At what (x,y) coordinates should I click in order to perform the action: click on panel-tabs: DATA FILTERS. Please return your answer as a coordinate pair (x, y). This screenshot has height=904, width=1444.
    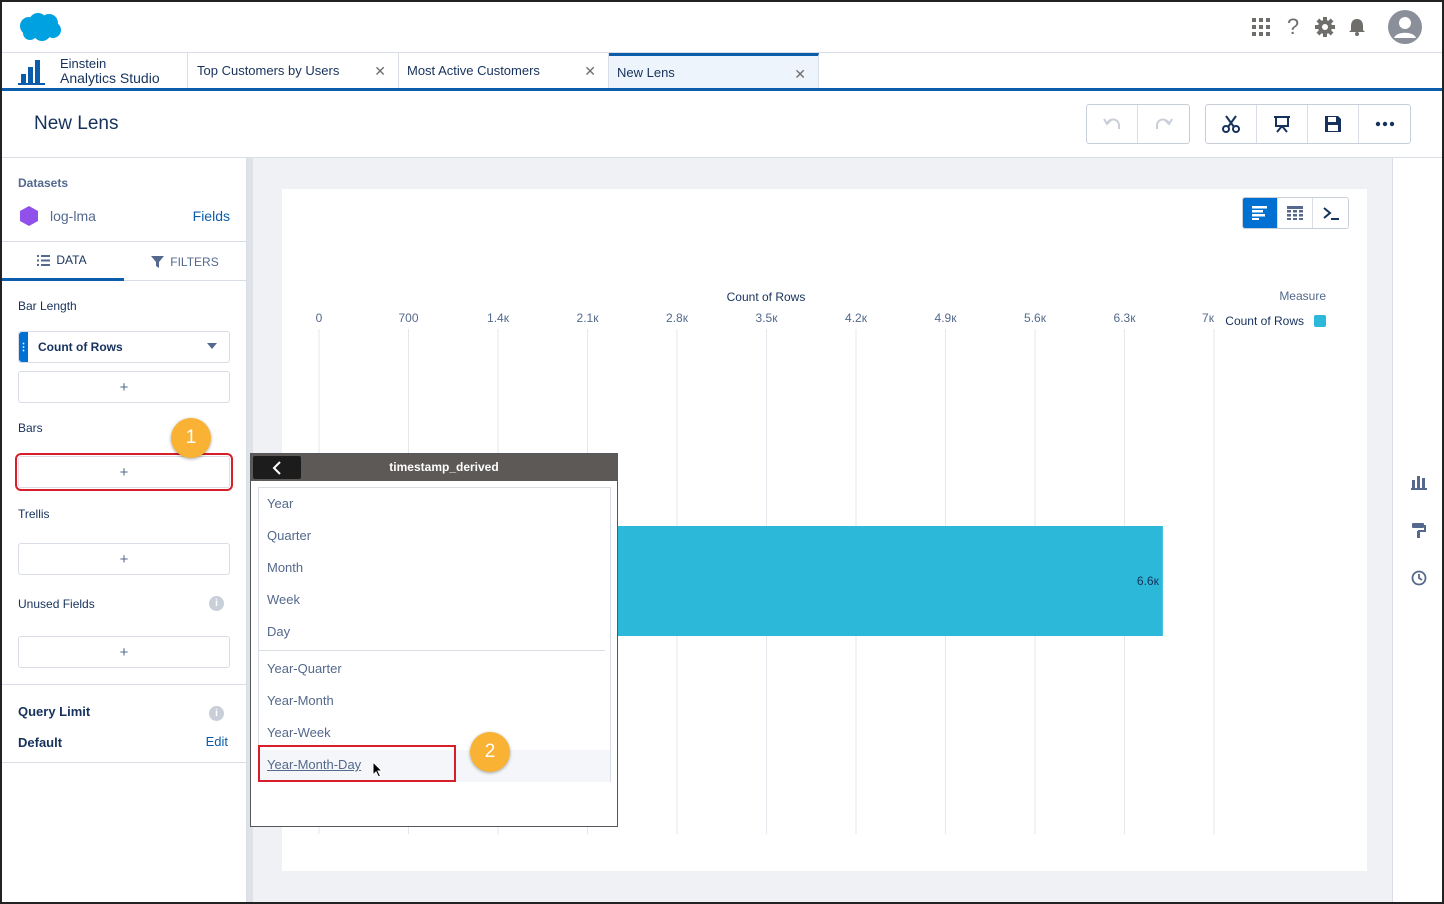
    Looking at the image, I should click on (123, 261).